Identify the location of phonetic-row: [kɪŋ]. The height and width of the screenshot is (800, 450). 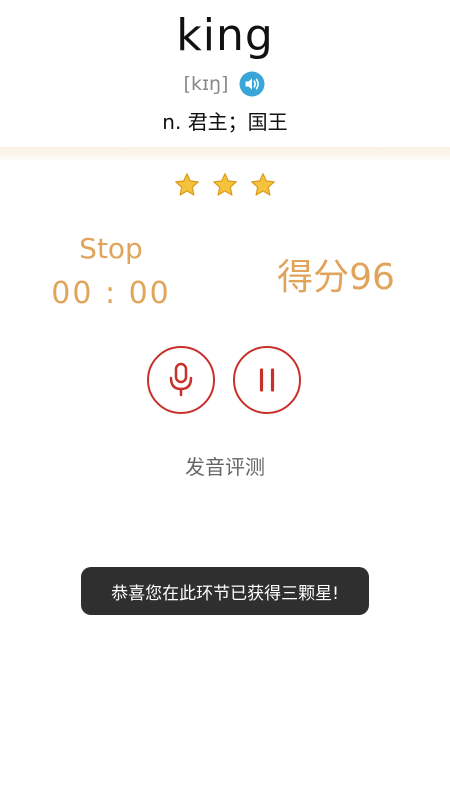
(225, 84).